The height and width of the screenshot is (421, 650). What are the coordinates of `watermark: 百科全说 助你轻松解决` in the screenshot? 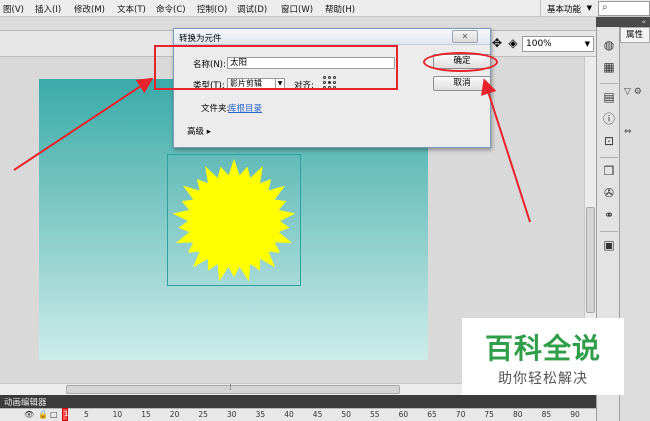 It's located at (543, 356).